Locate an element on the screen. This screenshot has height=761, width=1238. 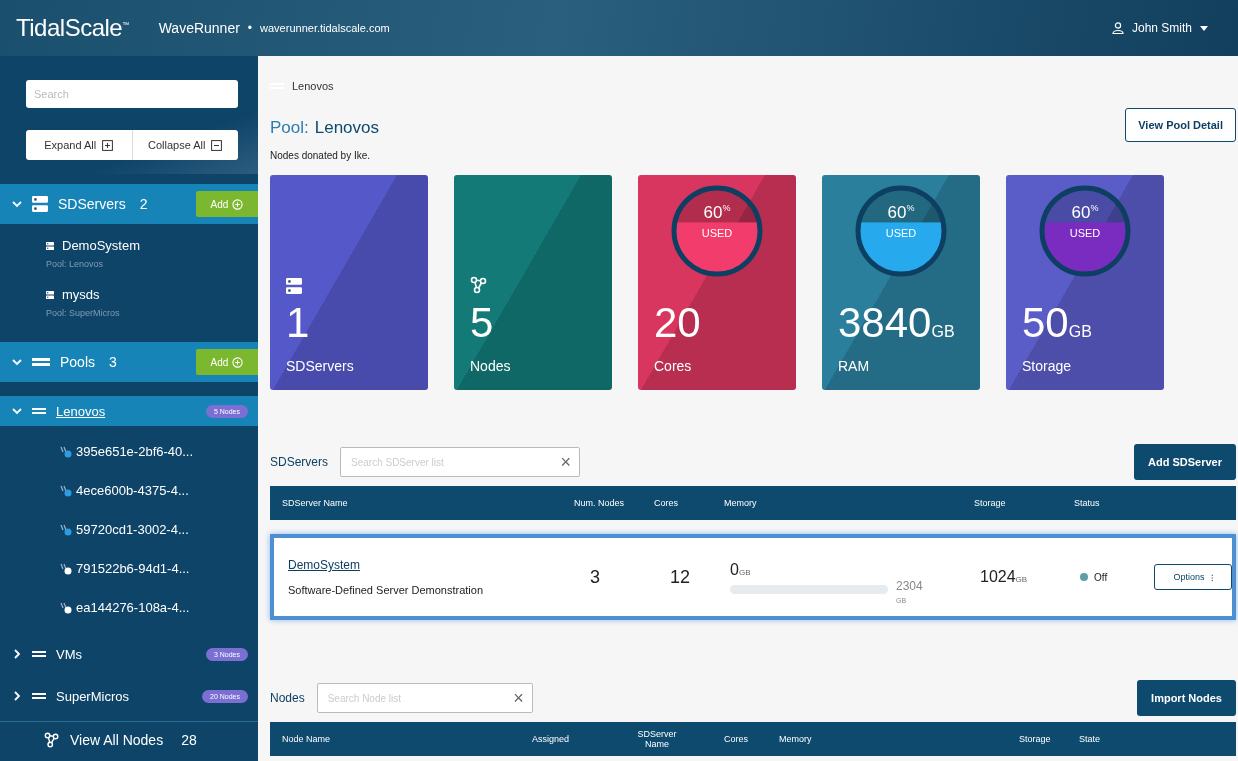
sidebar-item: mysds is located at coordinates (152, 294).